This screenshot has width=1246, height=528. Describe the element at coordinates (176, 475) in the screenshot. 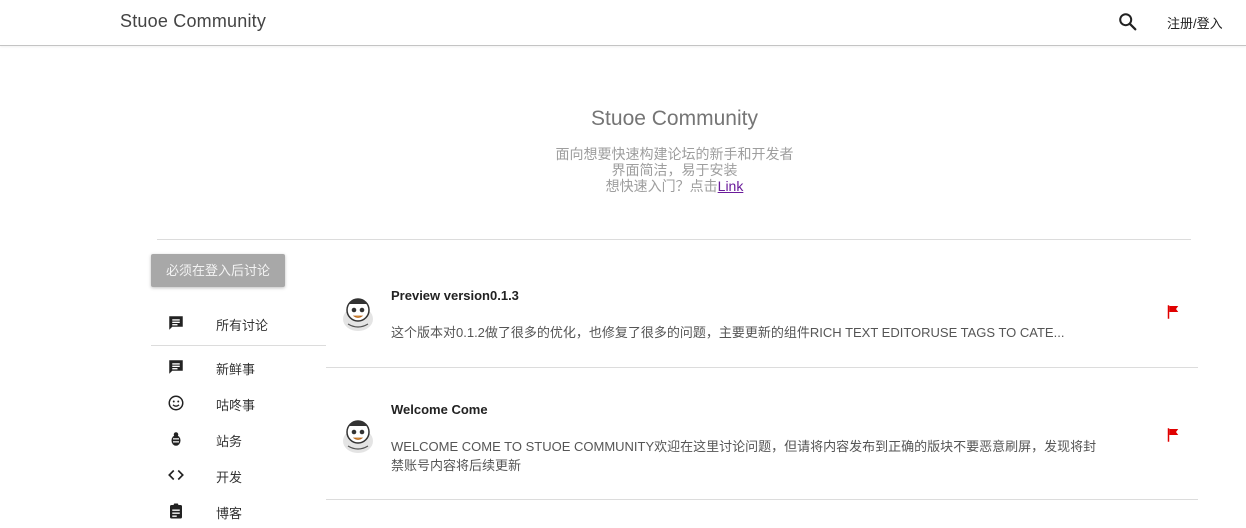

I see `code-icon` at that location.